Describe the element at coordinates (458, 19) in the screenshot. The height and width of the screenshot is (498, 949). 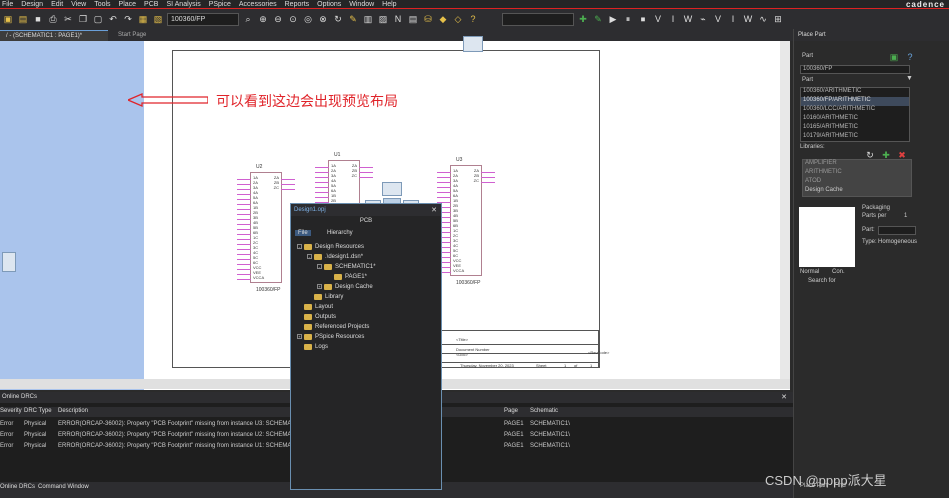
I see `library-icon: ◇` at that location.